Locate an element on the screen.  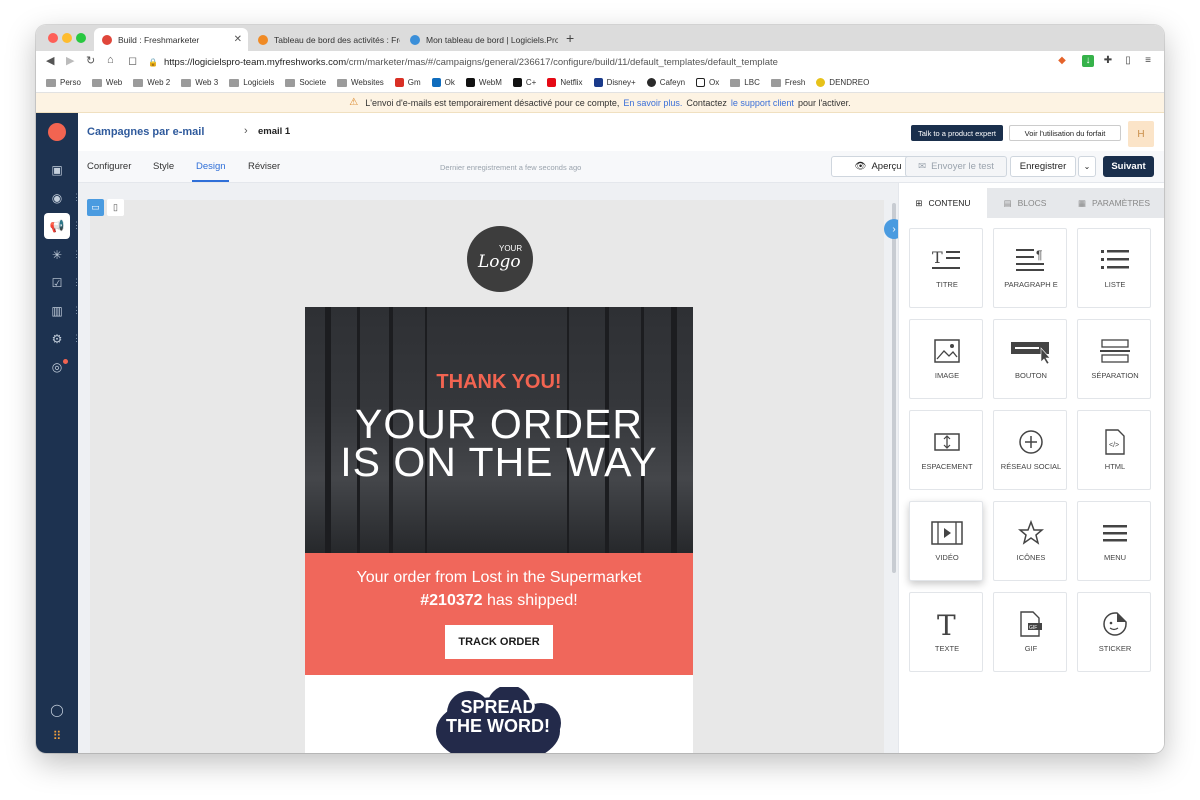
spread-word-block: SPREAD THE WORD! is located at coordinates (499, 714).